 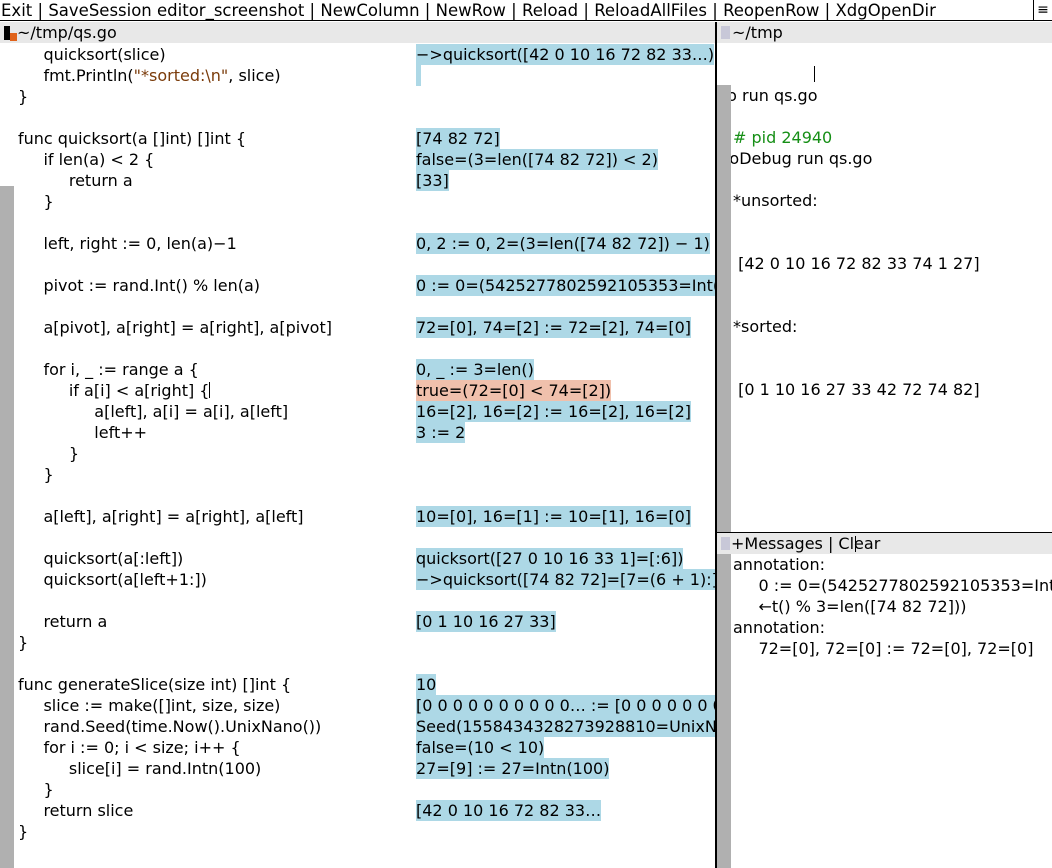 What do you see at coordinates (149, 705) in the screenshot?
I see `code-line: slice := make([]int, size, size)` at bounding box center [149, 705].